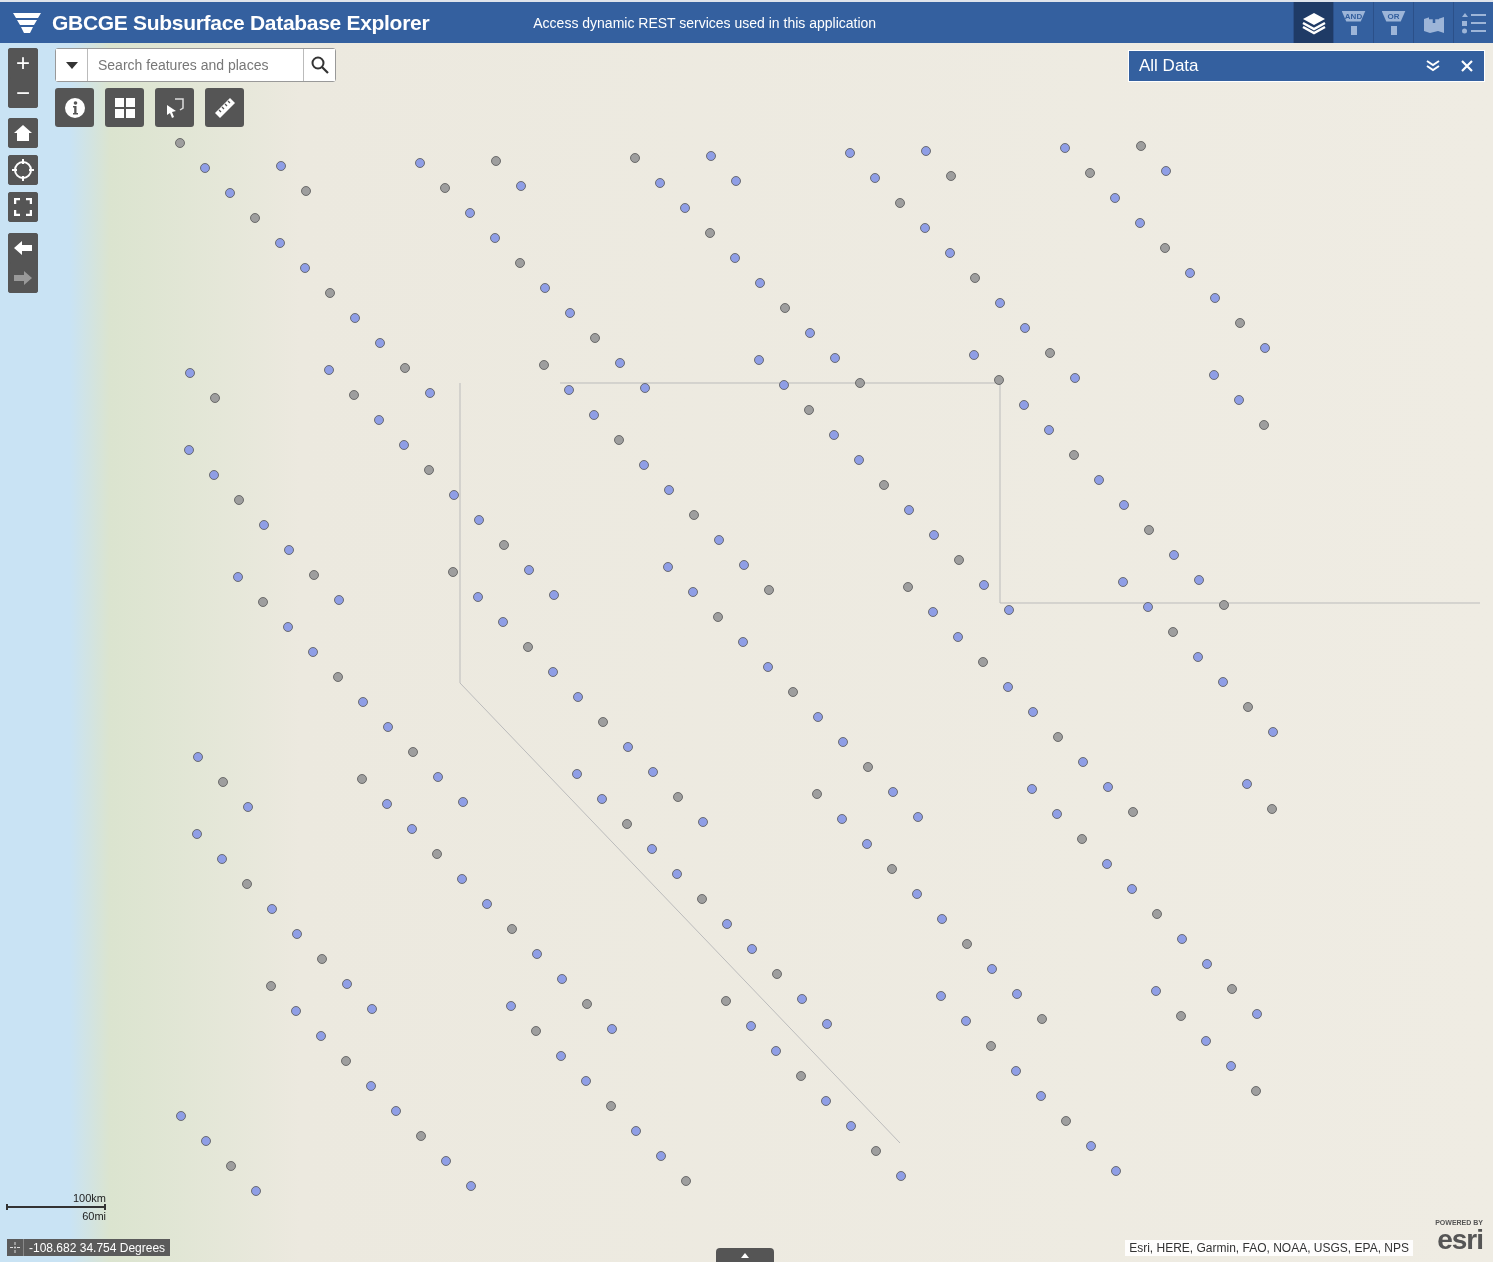 Image resolution: width=1493 pixels, height=1262 pixels. What do you see at coordinates (23, 278) in the screenshot?
I see `arrow-right-icon` at bounding box center [23, 278].